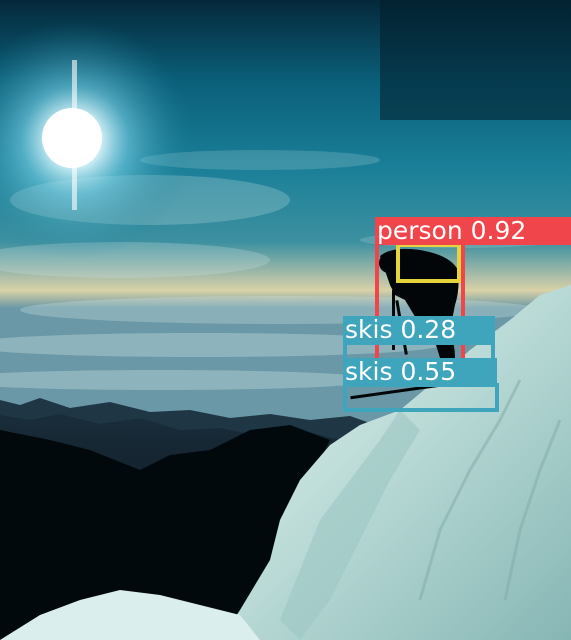 This screenshot has width=571, height=640. I want to click on person-score: 0.92, so click(498, 230).